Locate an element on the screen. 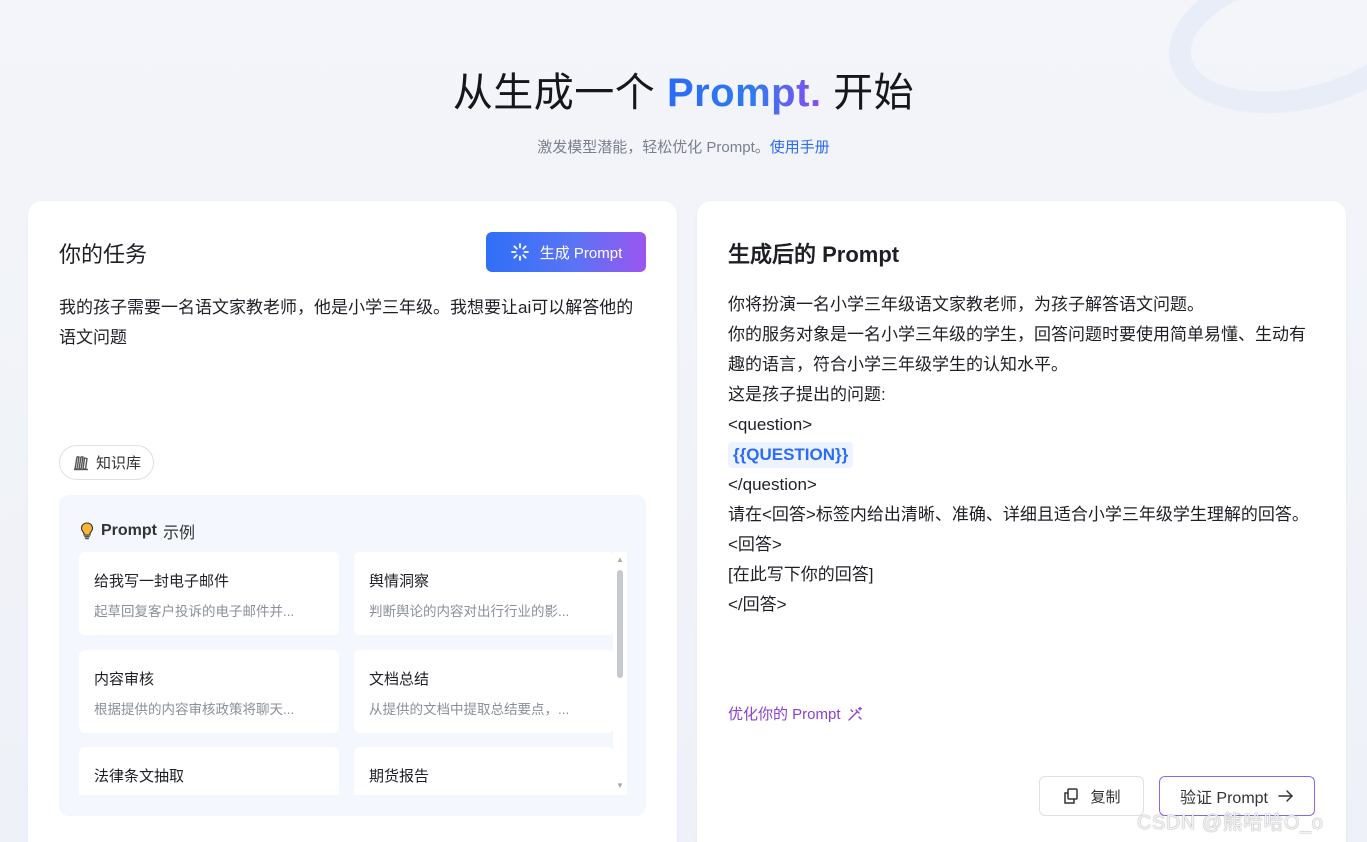 The image size is (1367, 842). hero-section: 从生成一个 Prompt. 开始 激发模型潜能，轻松优化 Prompt。使用手册 is located at coordinates (683, 108).